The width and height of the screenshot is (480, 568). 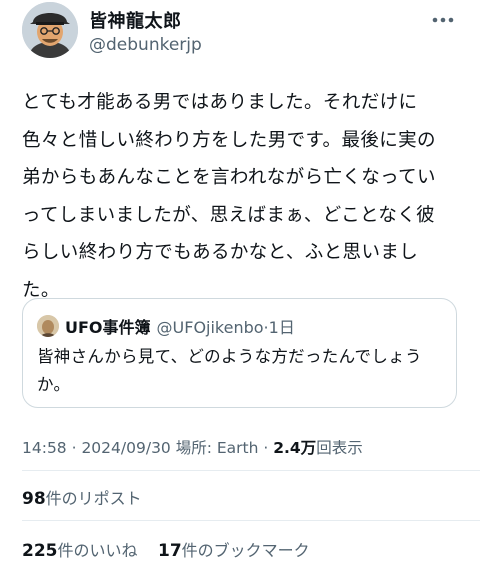 What do you see at coordinates (226, 326) in the screenshot?
I see `quoted-author-handle-time: @UFOjikenbo·1日` at bounding box center [226, 326].